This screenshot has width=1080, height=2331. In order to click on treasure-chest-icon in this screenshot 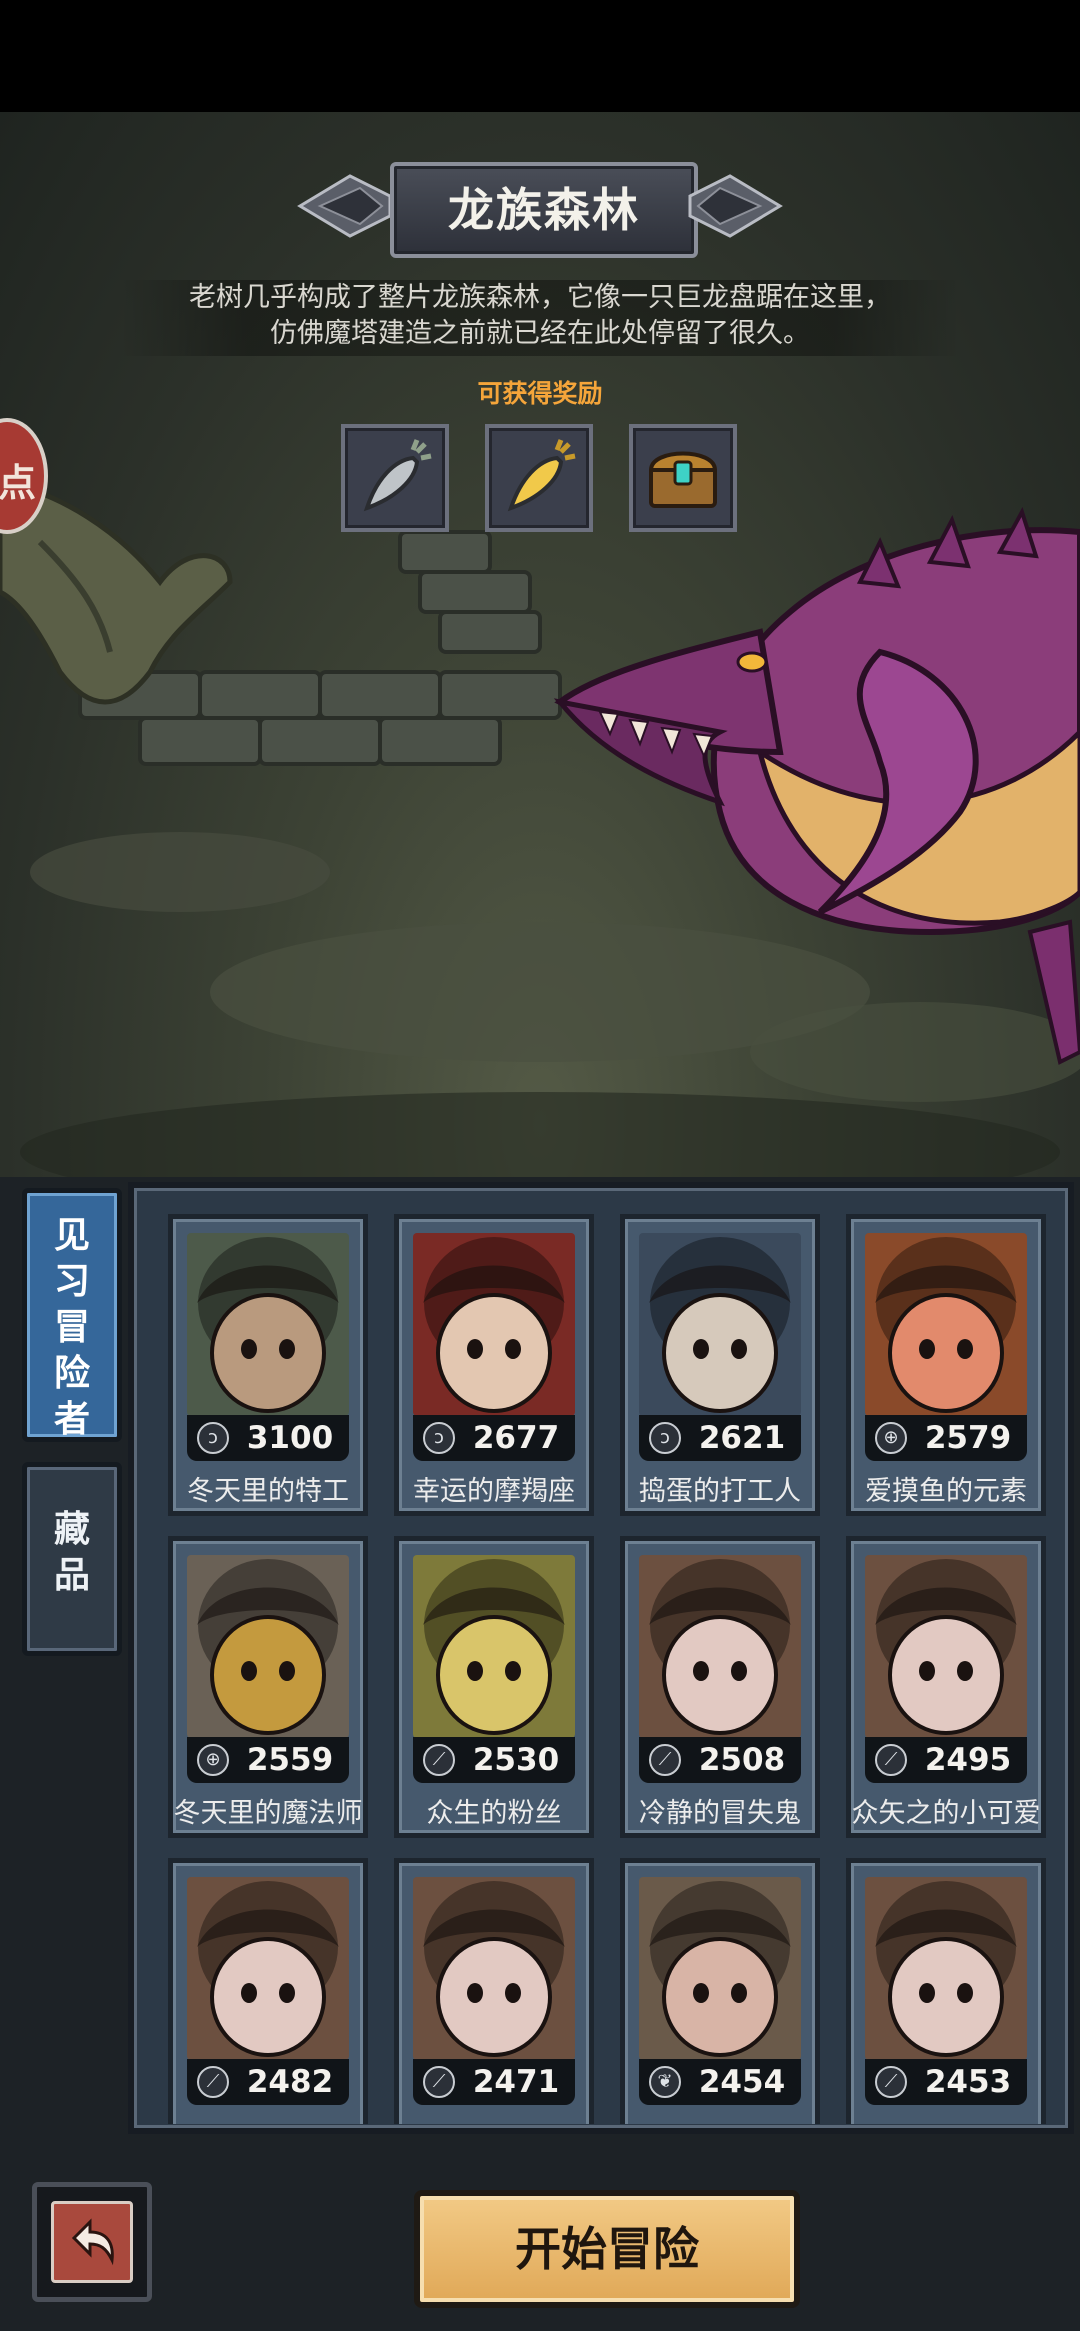, I will do `click(683, 479)`.